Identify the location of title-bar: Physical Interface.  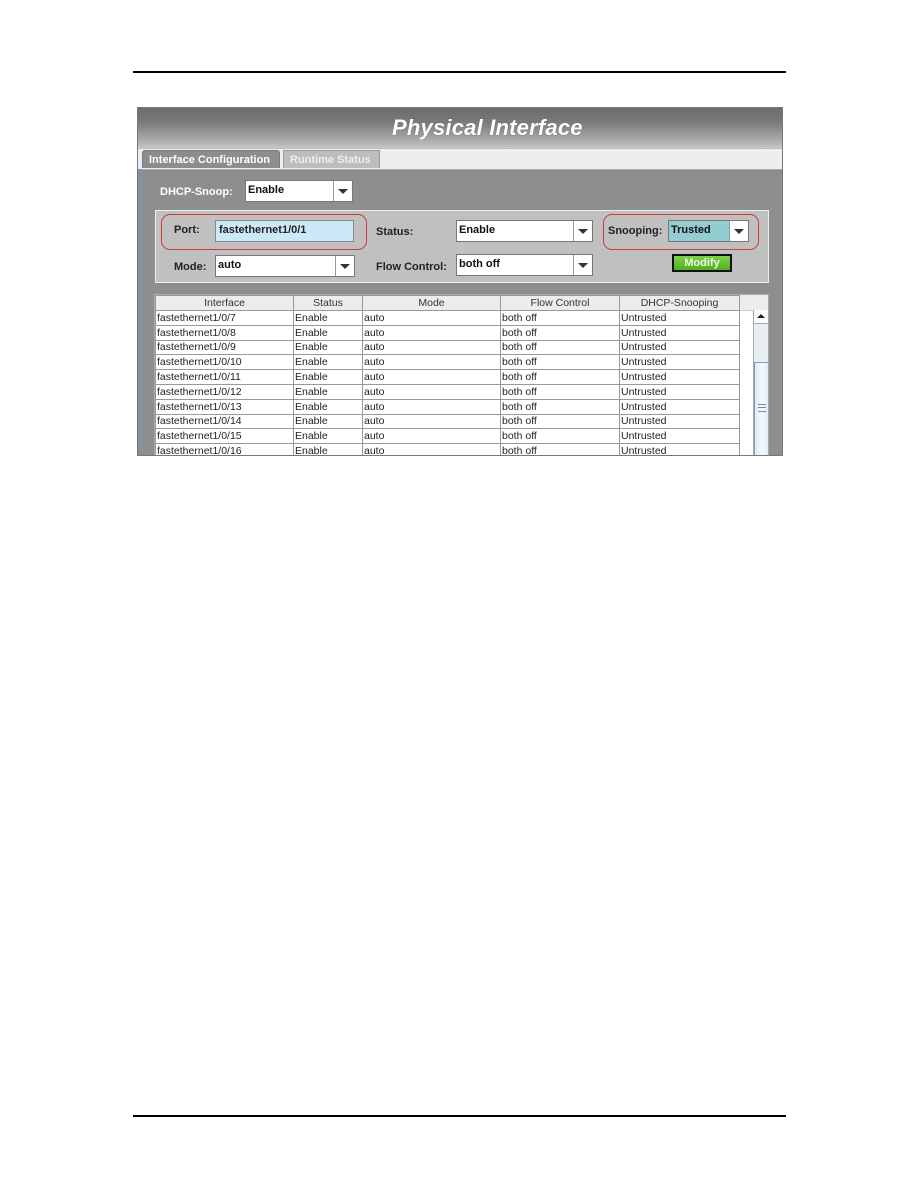
(460, 128).